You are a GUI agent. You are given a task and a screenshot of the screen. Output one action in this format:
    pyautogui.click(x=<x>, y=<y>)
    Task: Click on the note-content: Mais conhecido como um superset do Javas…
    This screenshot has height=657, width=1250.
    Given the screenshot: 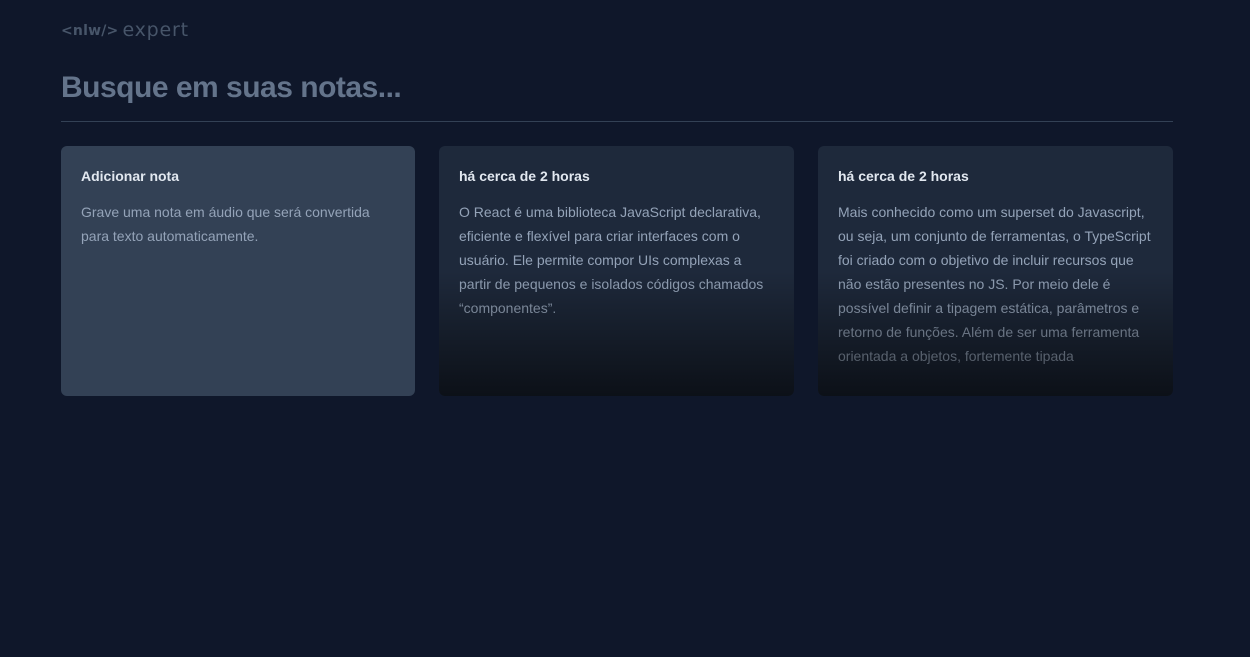 What is the action you would take?
    pyautogui.click(x=994, y=284)
    